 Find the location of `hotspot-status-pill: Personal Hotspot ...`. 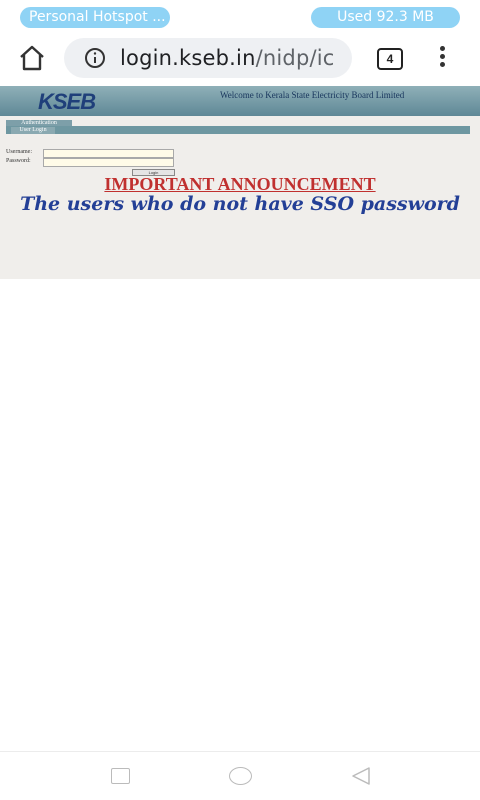

hotspot-status-pill: Personal Hotspot ... is located at coordinates (95, 17).